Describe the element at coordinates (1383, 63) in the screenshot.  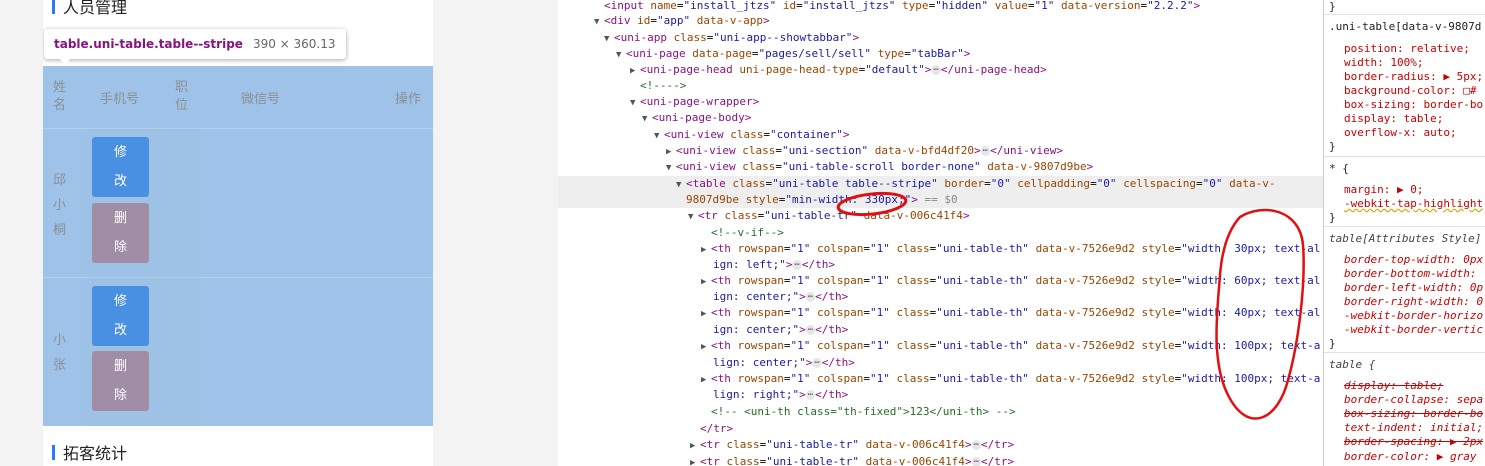
I see `style-declaration: width: 100%;` at that location.